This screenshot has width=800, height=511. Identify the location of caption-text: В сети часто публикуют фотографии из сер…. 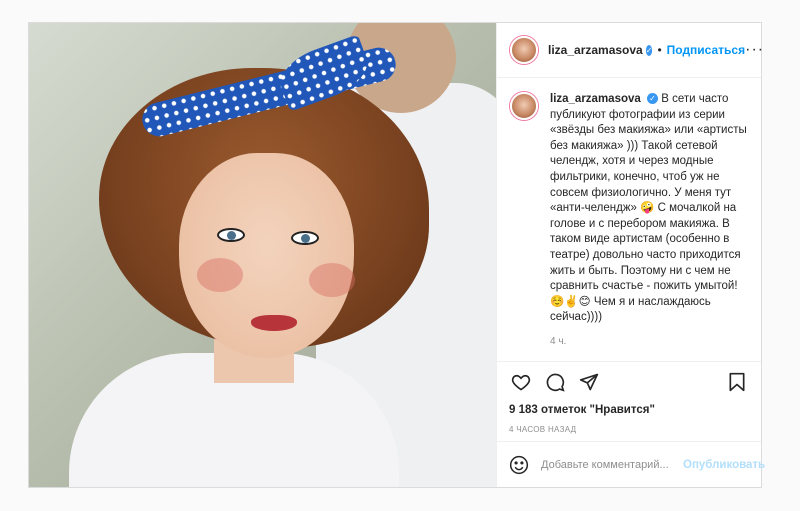
(648, 208).